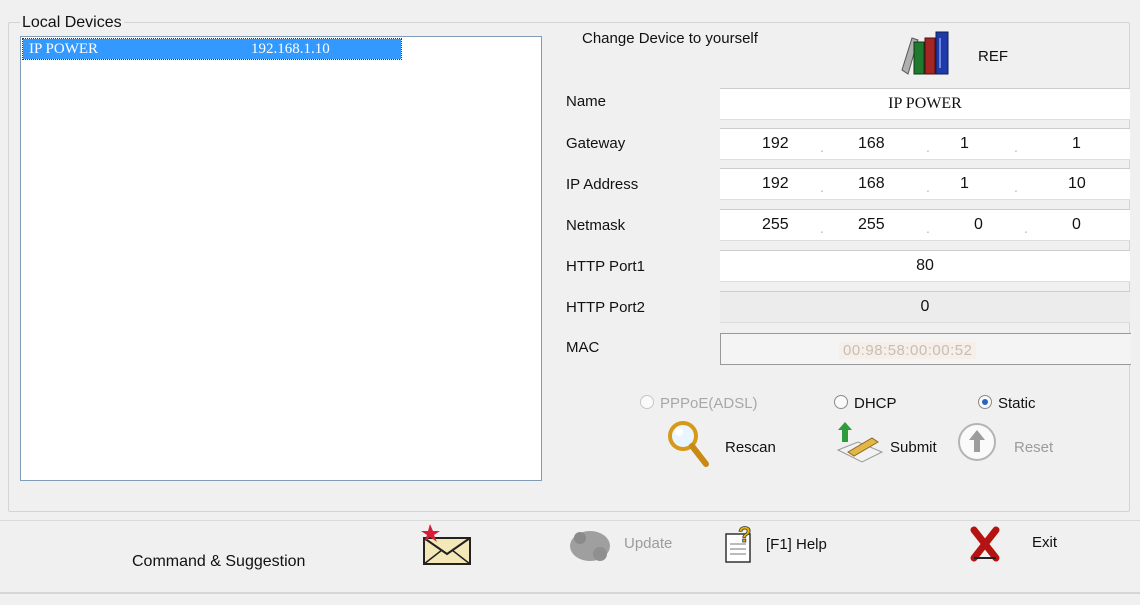  What do you see at coordinates (985, 402) in the screenshot?
I see `radio-checked-icon` at bounding box center [985, 402].